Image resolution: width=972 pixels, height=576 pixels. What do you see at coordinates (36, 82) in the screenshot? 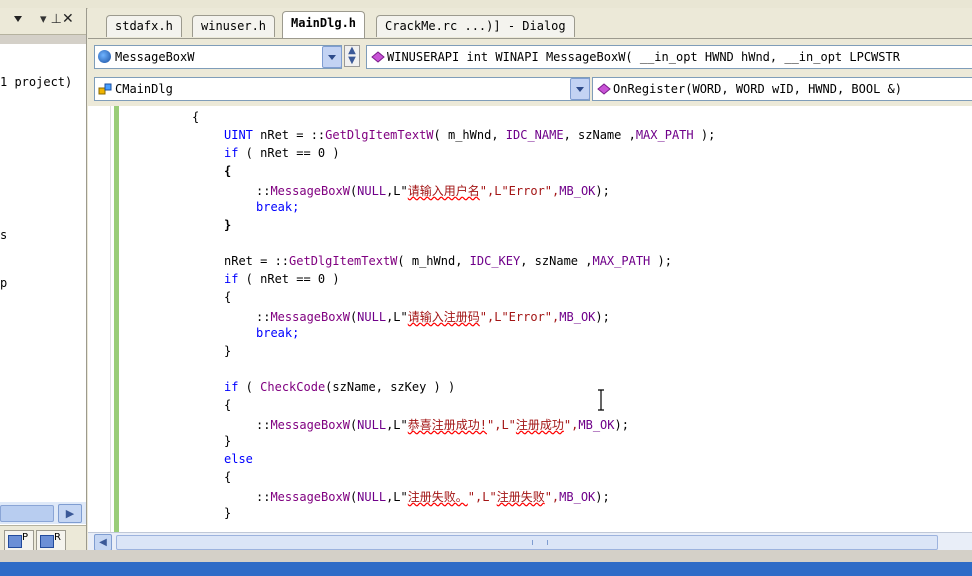
I see `tree-item-solution: 1 project)` at bounding box center [36, 82].